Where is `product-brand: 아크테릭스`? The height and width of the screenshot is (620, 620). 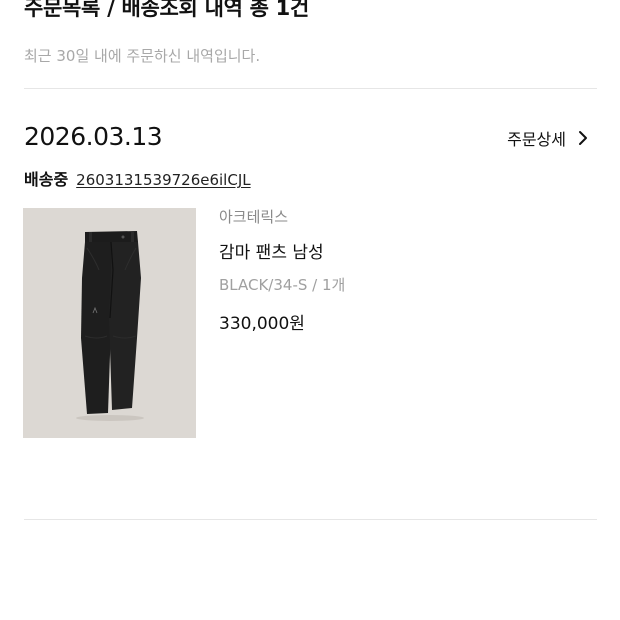
product-brand: 아크테릭스 is located at coordinates (254, 217).